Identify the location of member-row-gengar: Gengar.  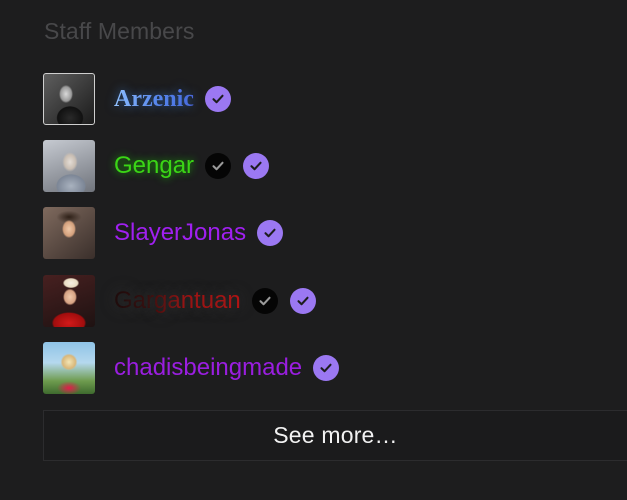
(156, 166).